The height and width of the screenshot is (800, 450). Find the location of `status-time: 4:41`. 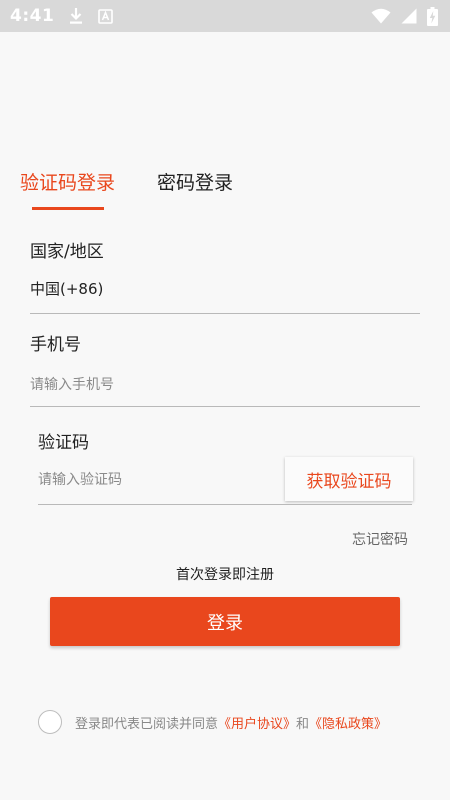

status-time: 4:41 is located at coordinates (32, 16).